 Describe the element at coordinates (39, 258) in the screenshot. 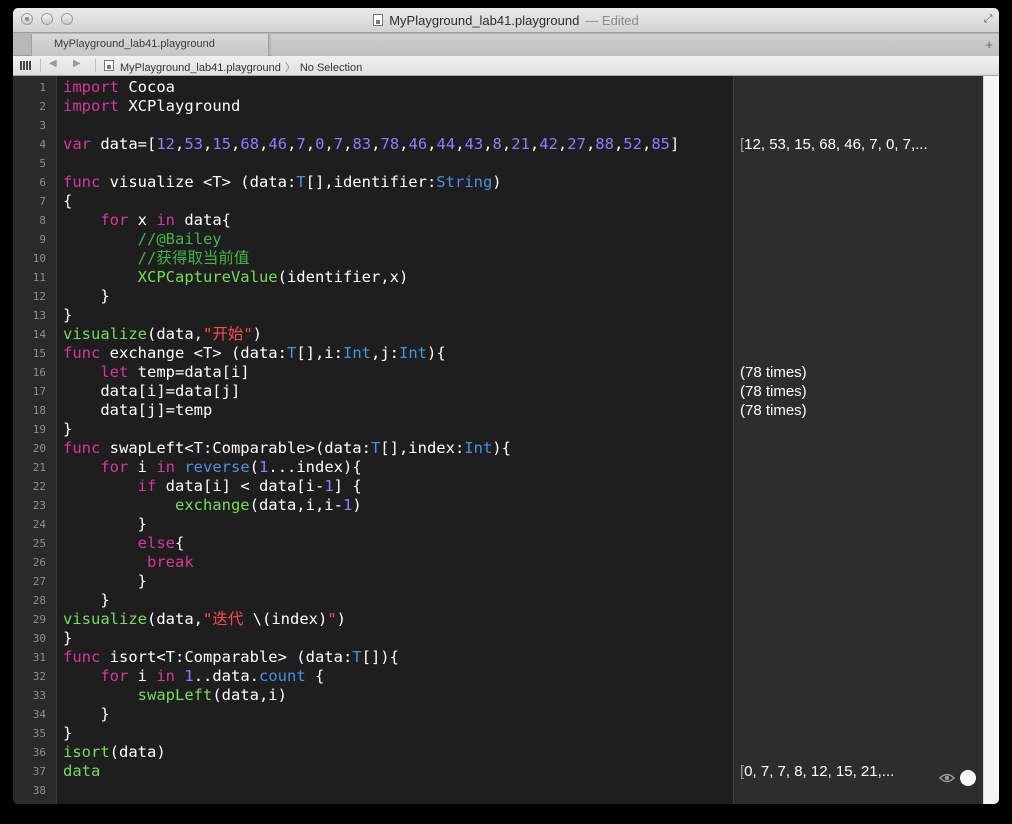

I see `line-number: 10` at that location.